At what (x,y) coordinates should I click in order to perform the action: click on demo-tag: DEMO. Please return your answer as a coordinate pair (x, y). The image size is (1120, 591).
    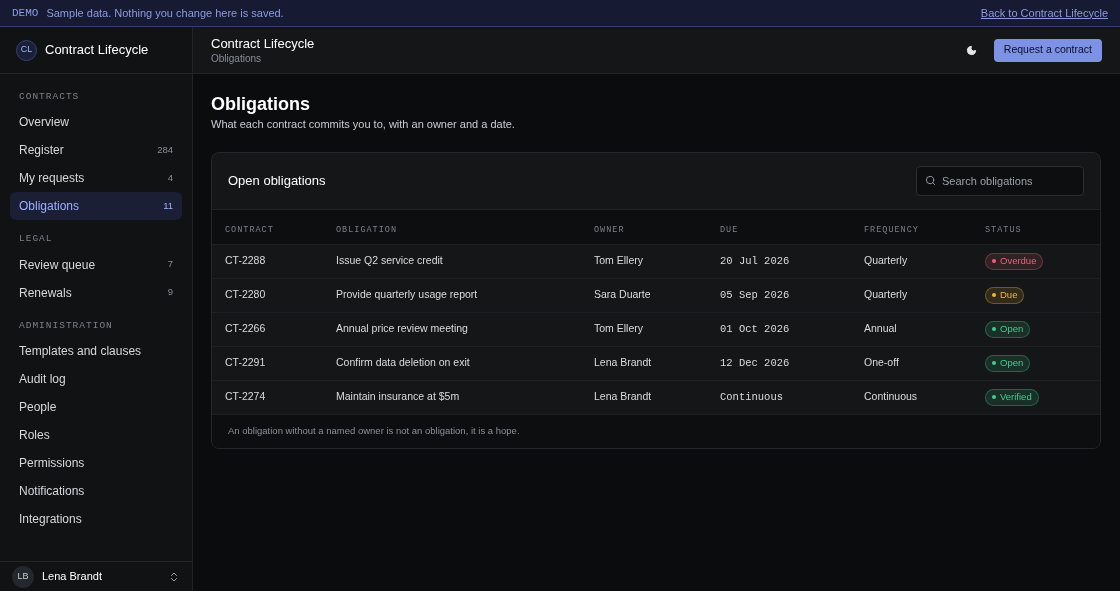
    Looking at the image, I should click on (25, 13).